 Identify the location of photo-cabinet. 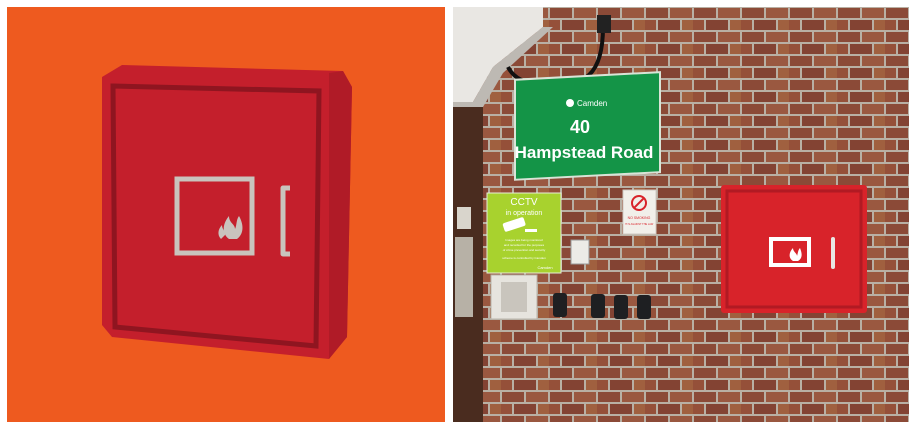
(794, 249).